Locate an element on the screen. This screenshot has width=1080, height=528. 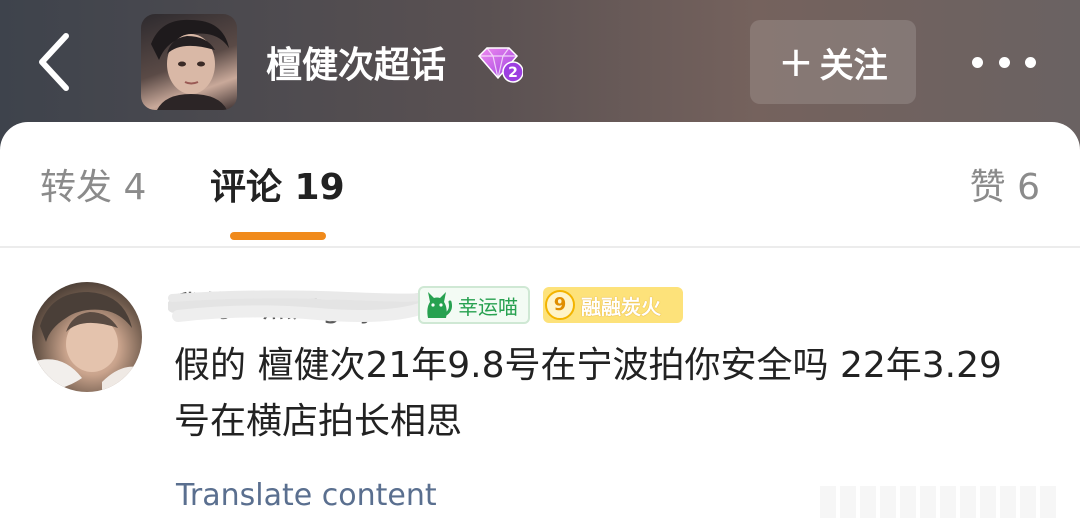
plus-icon: + is located at coordinates (796, 61).